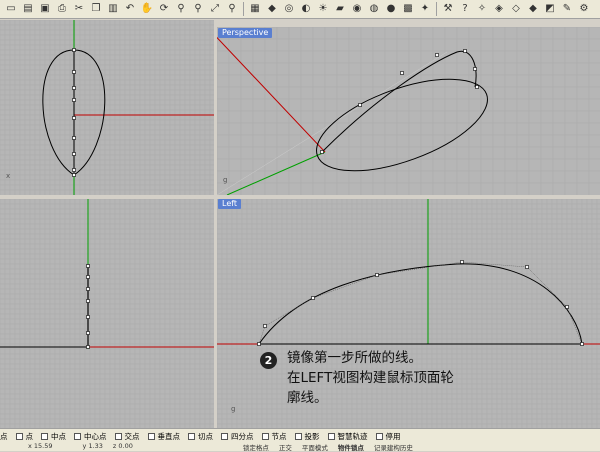 The height and width of the screenshot is (452, 600). I want to click on osnap-label: 点, so click(4, 436).